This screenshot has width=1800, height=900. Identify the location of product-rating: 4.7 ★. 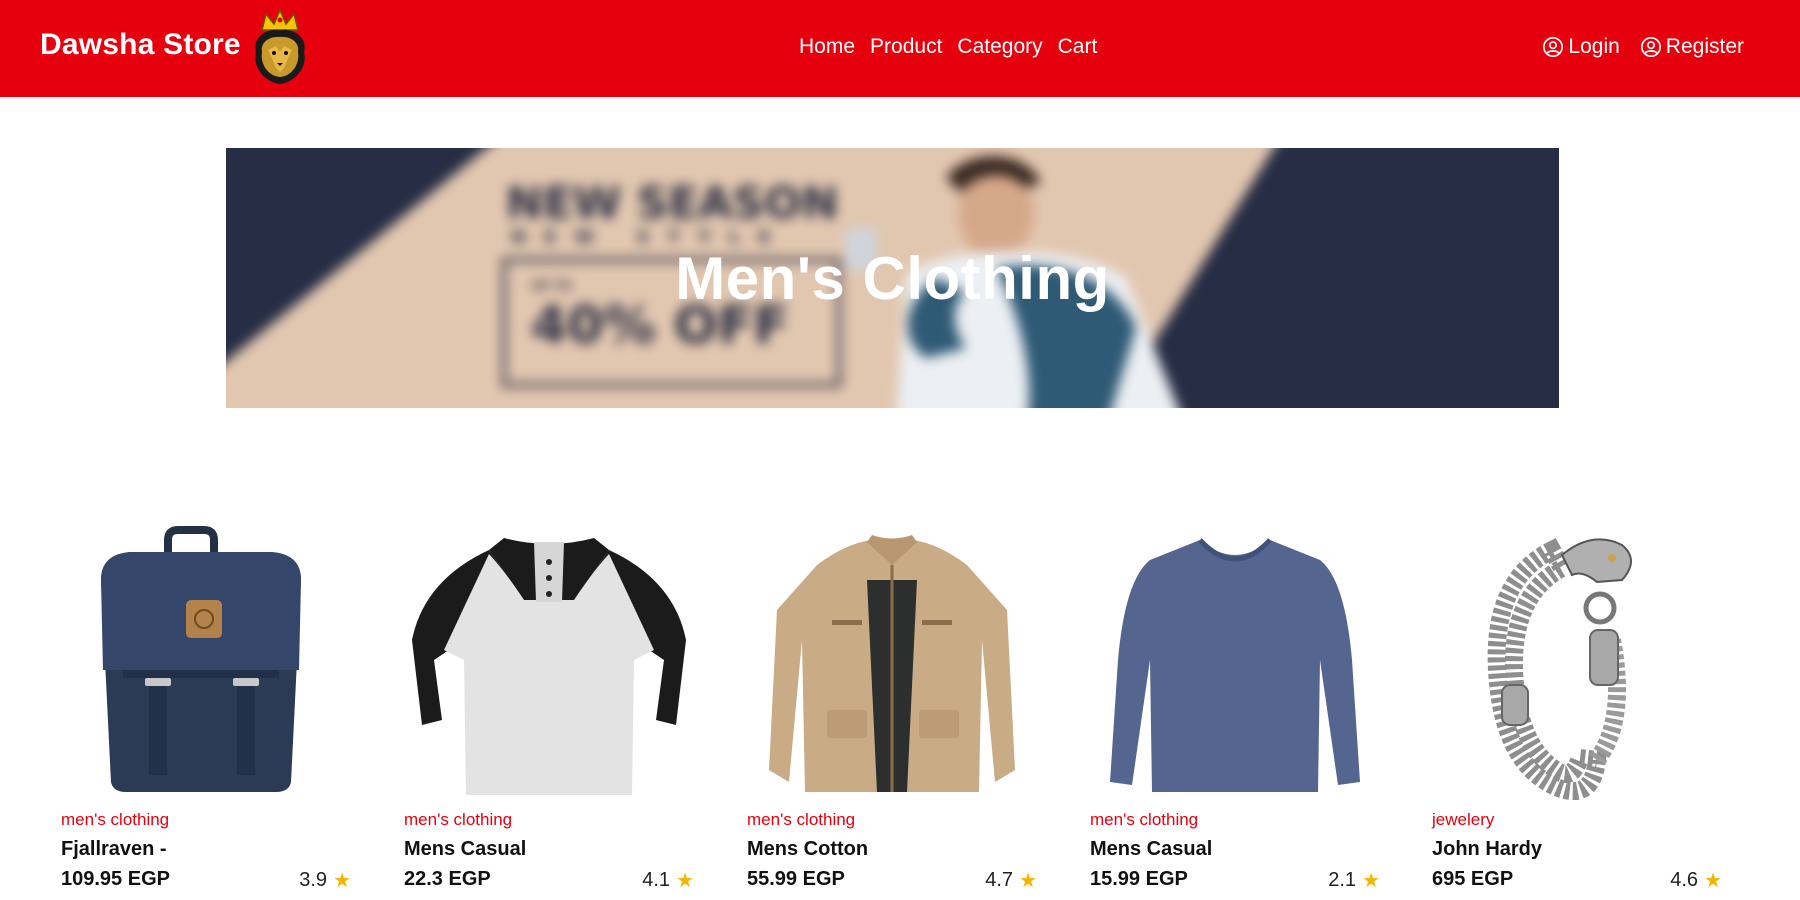
(1011, 880).